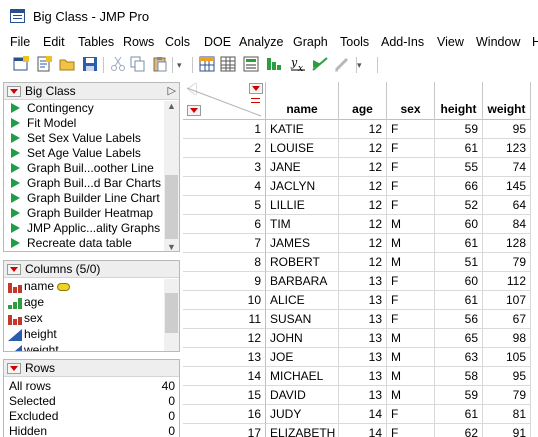 This screenshot has width=538, height=437. What do you see at coordinates (224, 243) in the screenshot?
I see `row-number: 7` at bounding box center [224, 243].